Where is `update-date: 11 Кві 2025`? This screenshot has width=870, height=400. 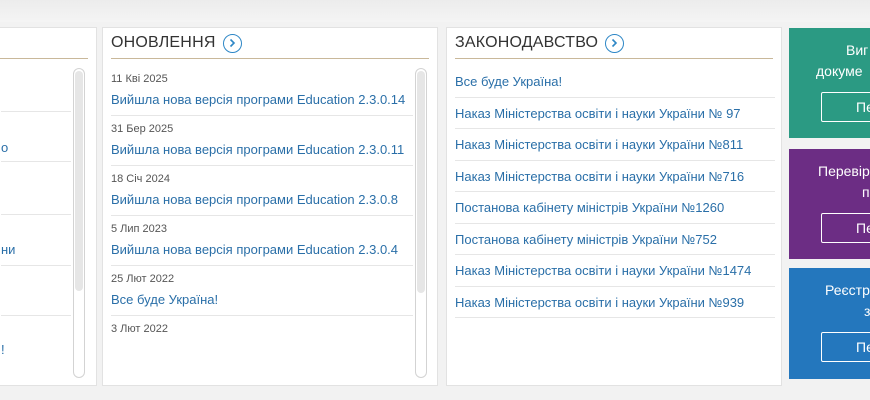 update-date: 11 Кві 2025 is located at coordinates (139, 79).